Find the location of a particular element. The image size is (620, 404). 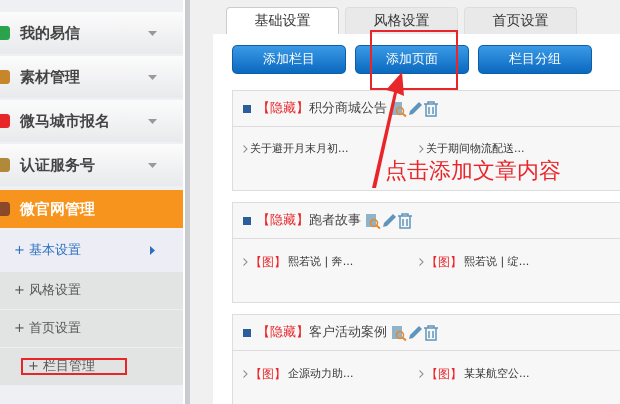

add-button: 添加页面 is located at coordinates (412, 59).